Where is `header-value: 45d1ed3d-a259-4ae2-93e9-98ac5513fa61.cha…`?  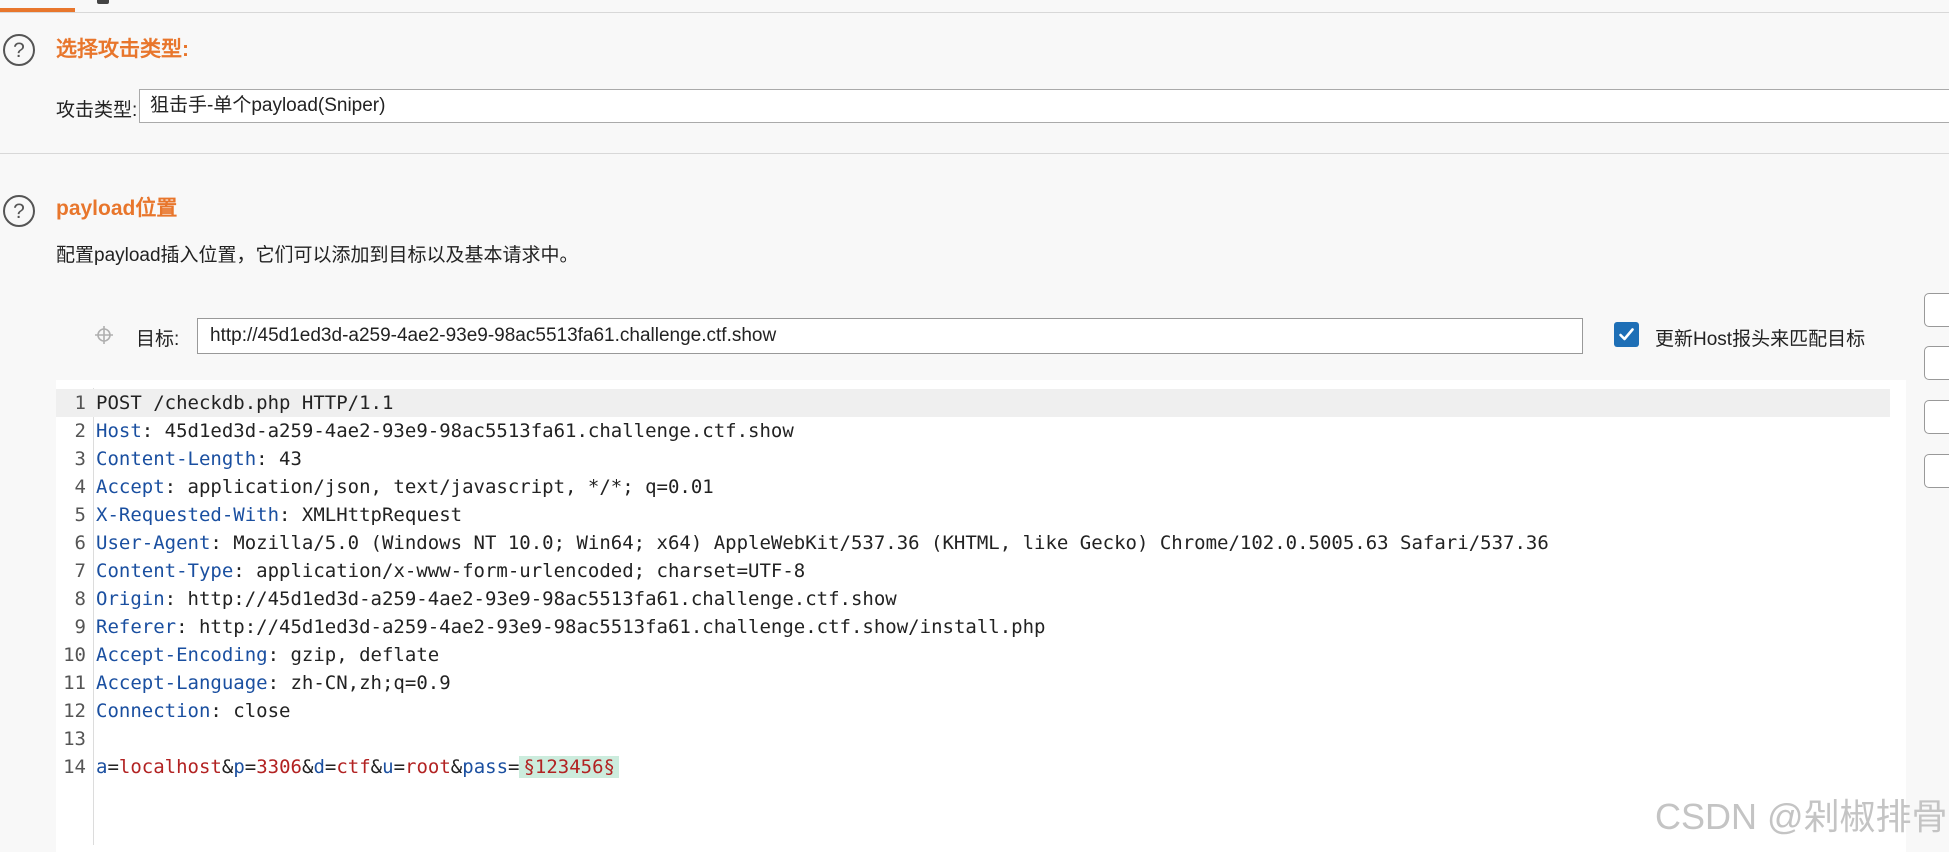
header-value: 45d1ed3d-a259-4ae2-93e9-98ac5513fa61.cha… is located at coordinates (479, 431).